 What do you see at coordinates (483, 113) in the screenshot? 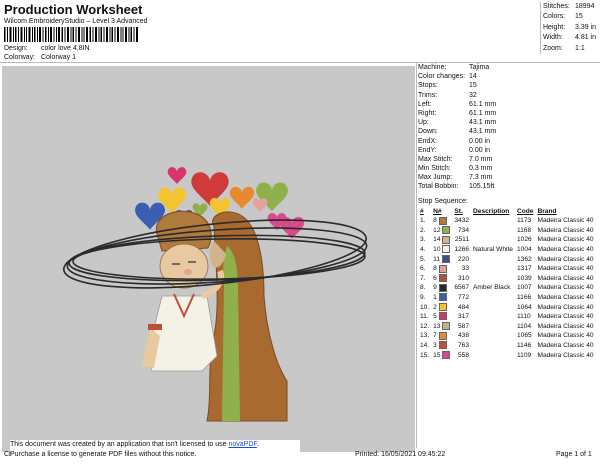
I see `machine-value: 61.1 mm` at bounding box center [483, 113].